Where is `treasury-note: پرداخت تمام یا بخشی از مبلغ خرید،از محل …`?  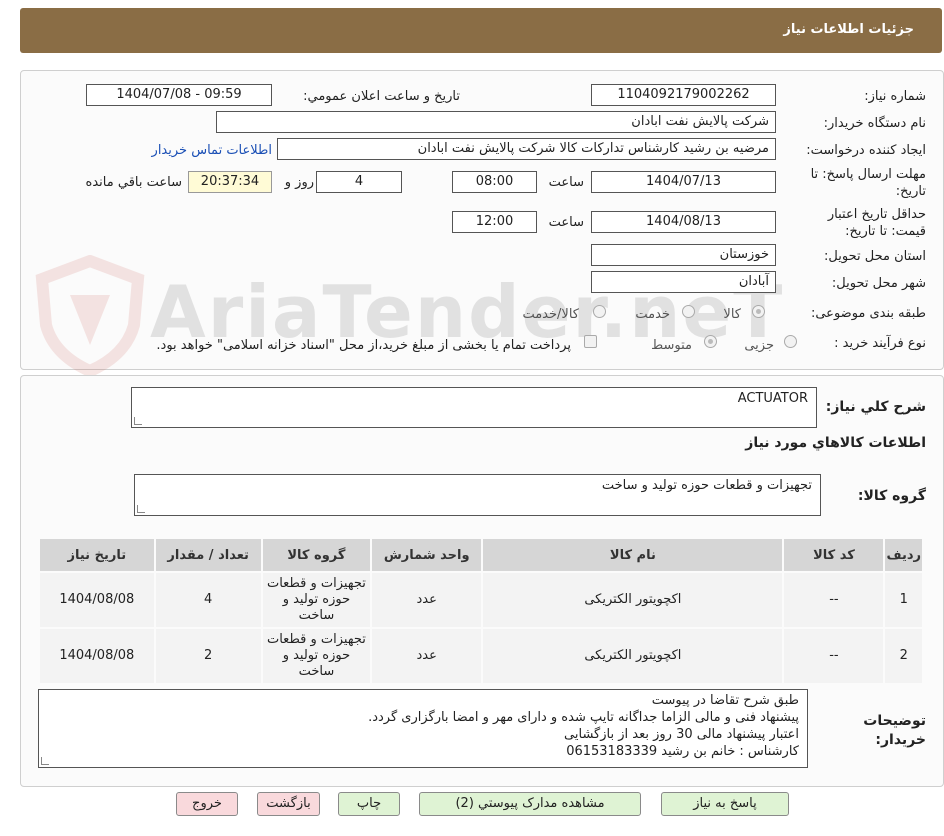
treasury-note: پرداخت تمام یا بخشی از مبلغ خرید،از محل … is located at coordinates (363, 345).